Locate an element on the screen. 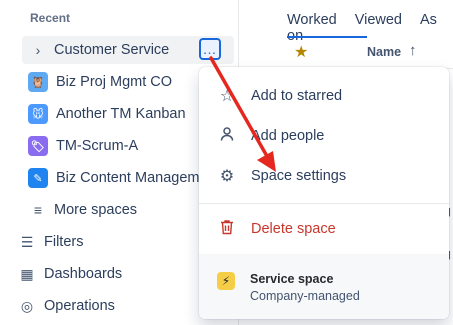  nav-operations: ◎ Operations is located at coordinates (66, 306).